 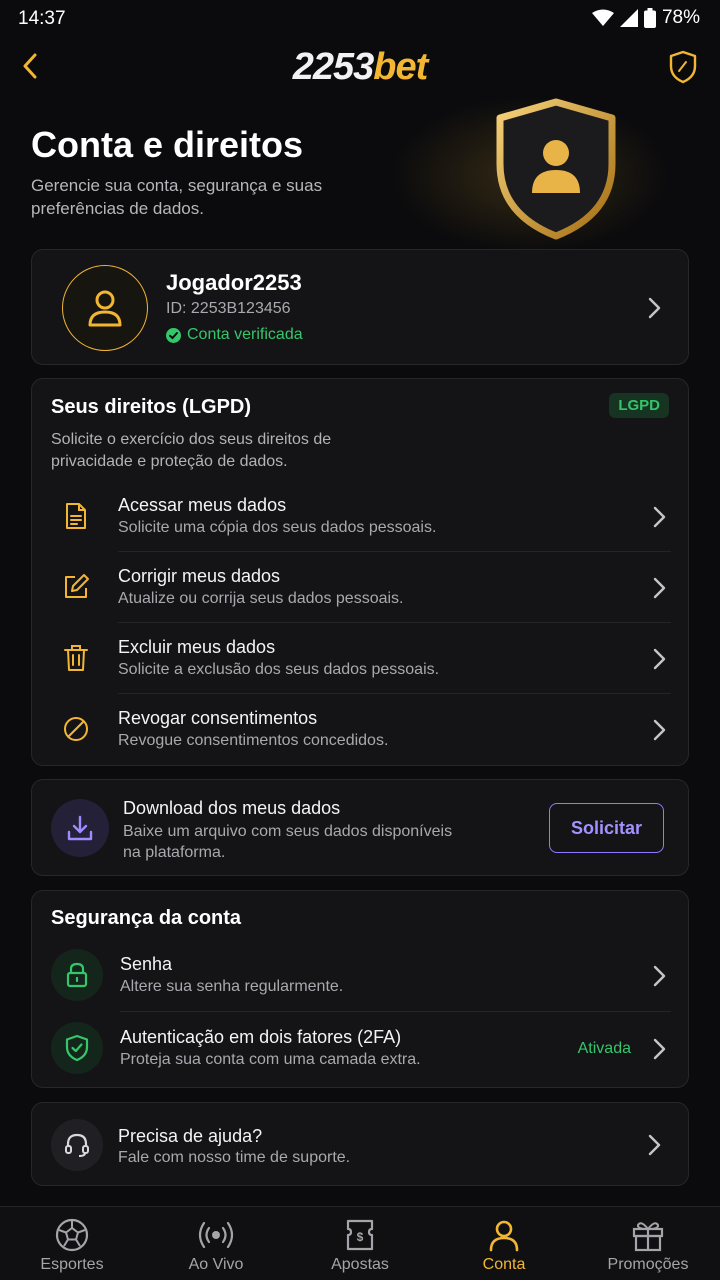 What do you see at coordinates (649, 18) in the screenshot?
I see `battery-icon` at bounding box center [649, 18].